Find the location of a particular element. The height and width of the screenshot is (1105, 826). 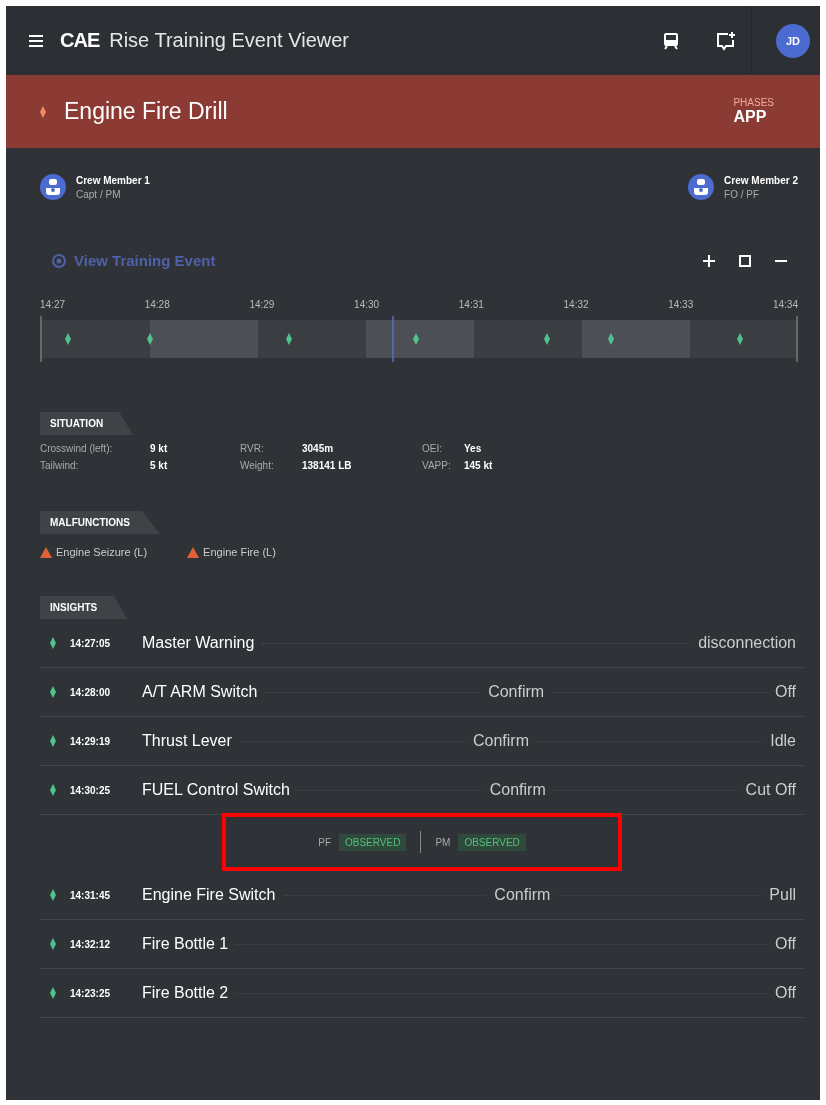

event-time: 14:23:25 is located at coordinates (91, 993).